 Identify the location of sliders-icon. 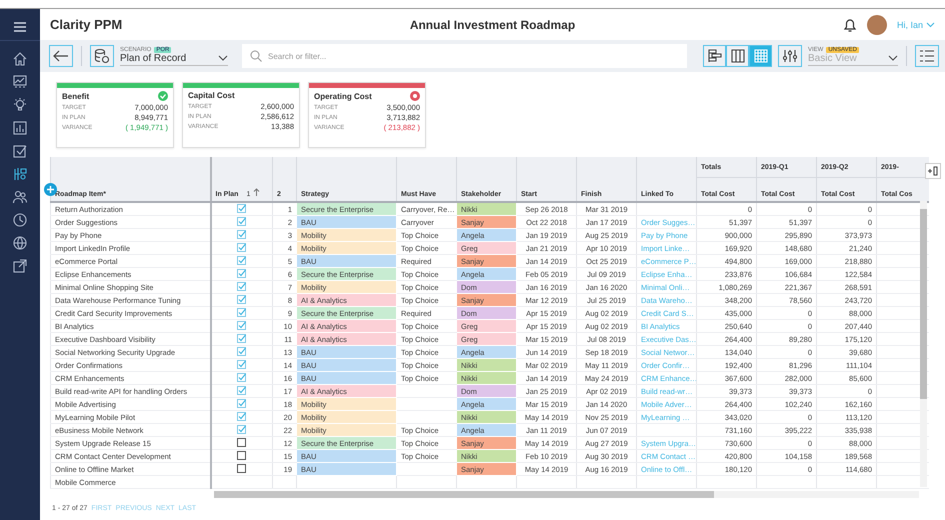
(790, 56).